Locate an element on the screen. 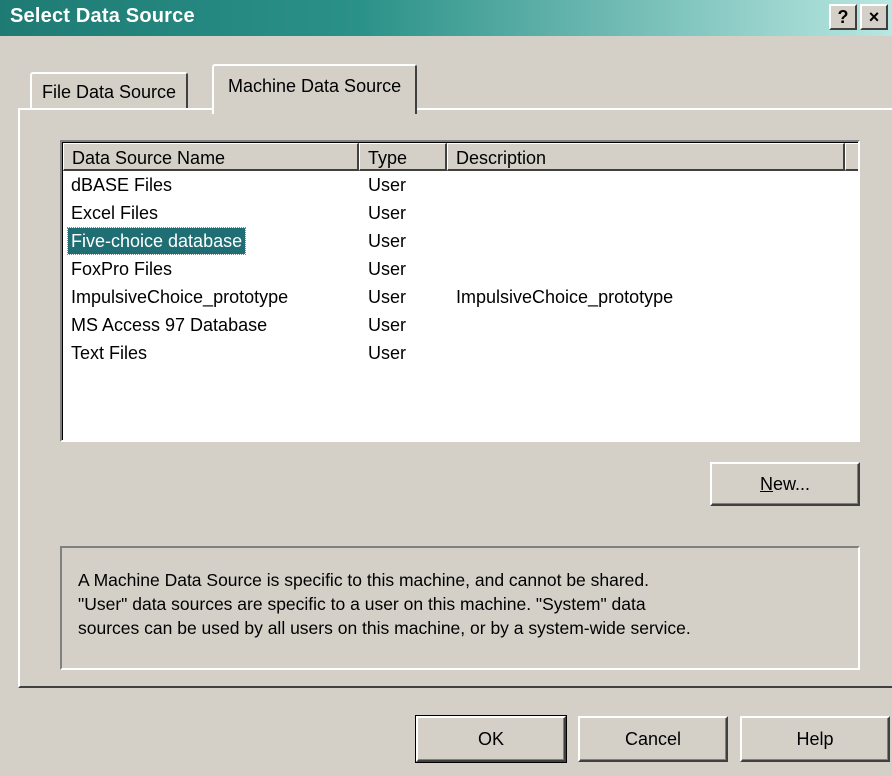 The image size is (892, 776). help-button: Help is located at coordinates (815, 739).